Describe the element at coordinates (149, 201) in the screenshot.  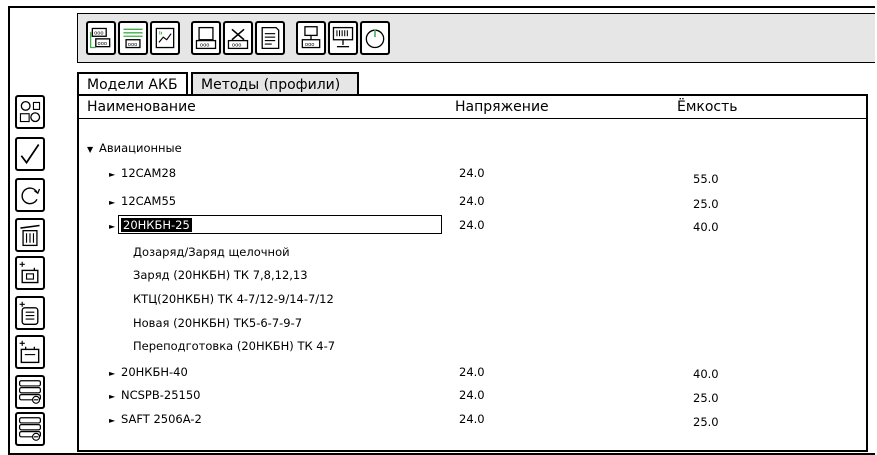
I see `row-name: 12CAM55` at that location.